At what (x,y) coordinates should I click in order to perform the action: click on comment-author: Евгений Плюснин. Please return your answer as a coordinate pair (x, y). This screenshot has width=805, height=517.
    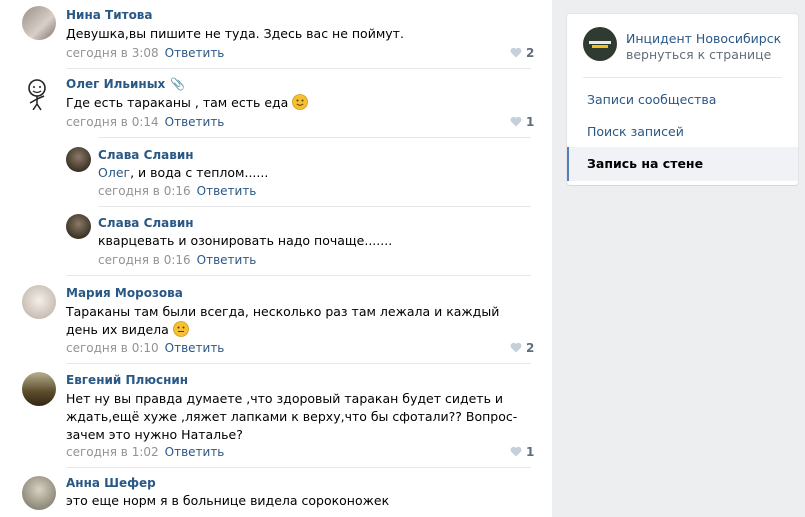
    Looking at the image, I should click on (127, 380).